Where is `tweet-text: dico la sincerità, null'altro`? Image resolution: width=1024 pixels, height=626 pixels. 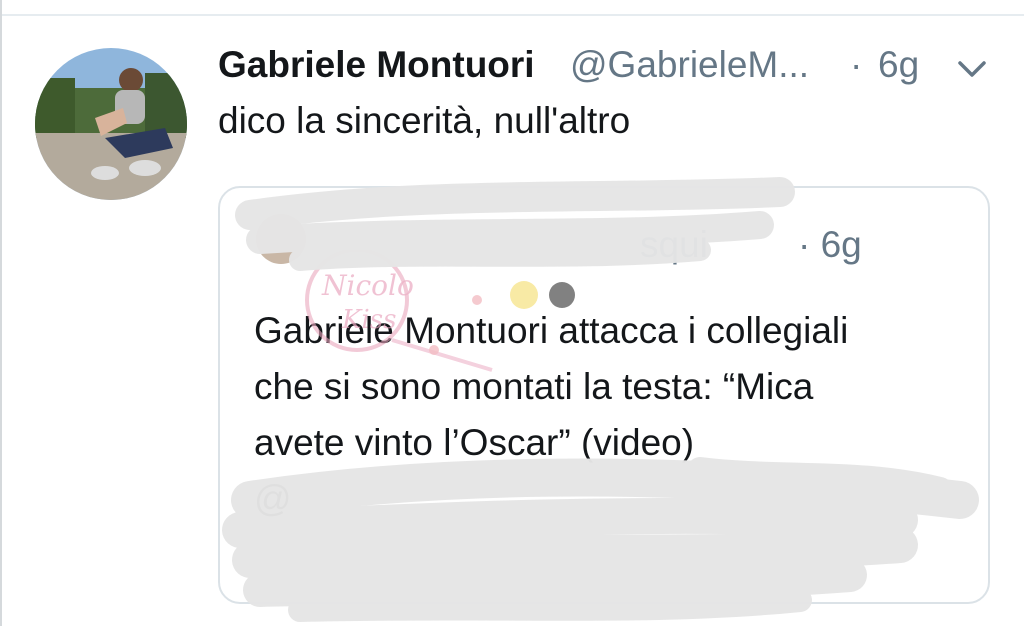 tweet-text: dico la sincerità, null'altro is located at coordinates (424, 120).